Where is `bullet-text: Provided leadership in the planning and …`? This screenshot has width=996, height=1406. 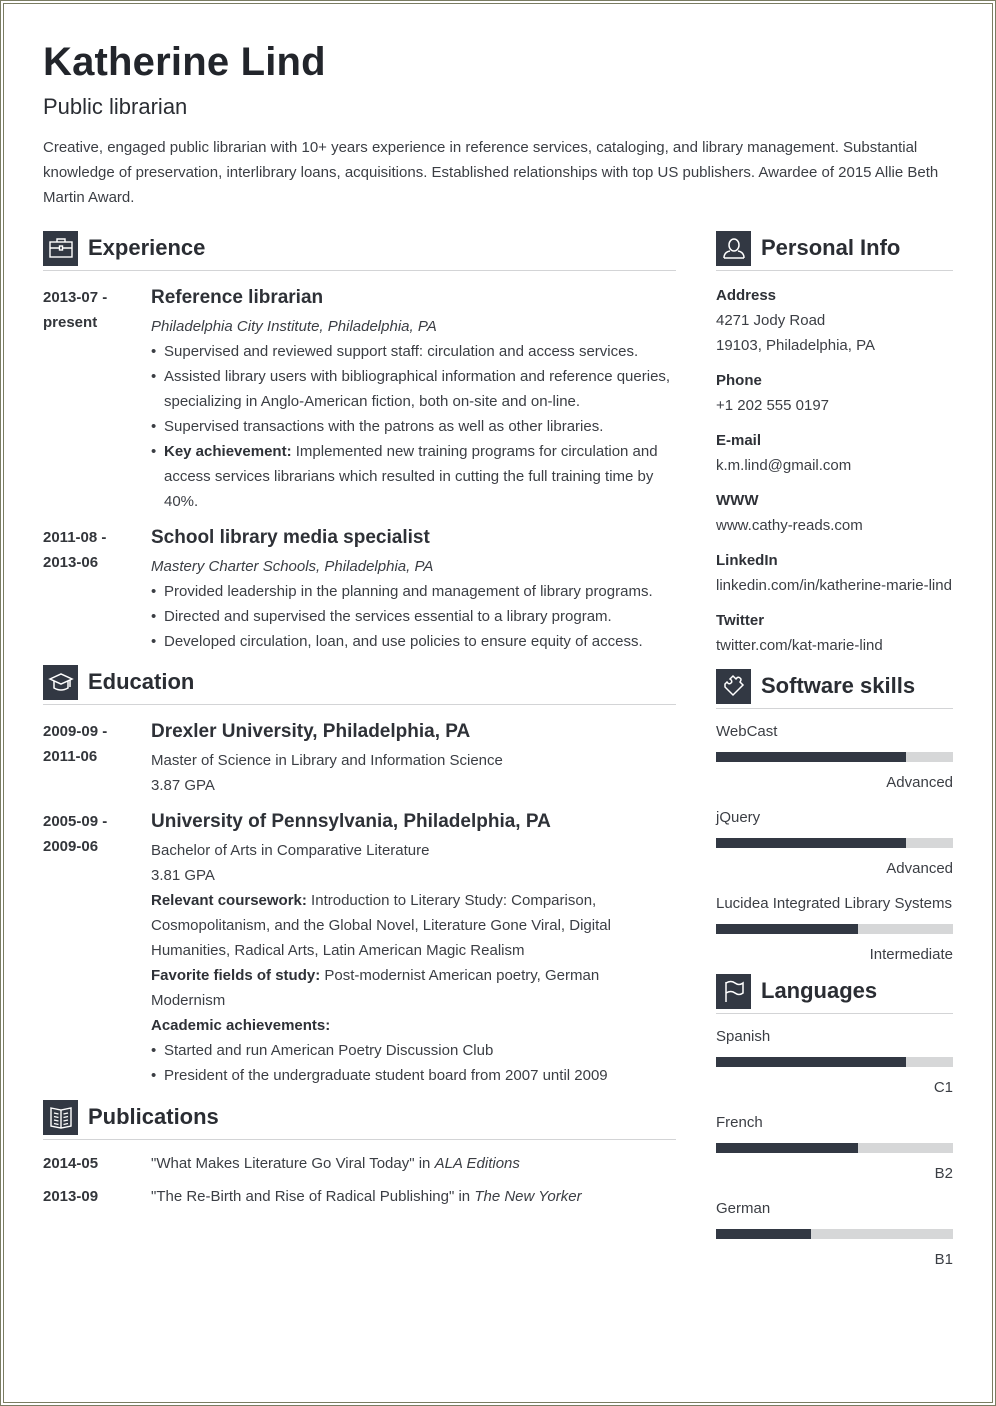 bullet-text: Provided leadership in the planning and … is located at coordinates (408, 591).